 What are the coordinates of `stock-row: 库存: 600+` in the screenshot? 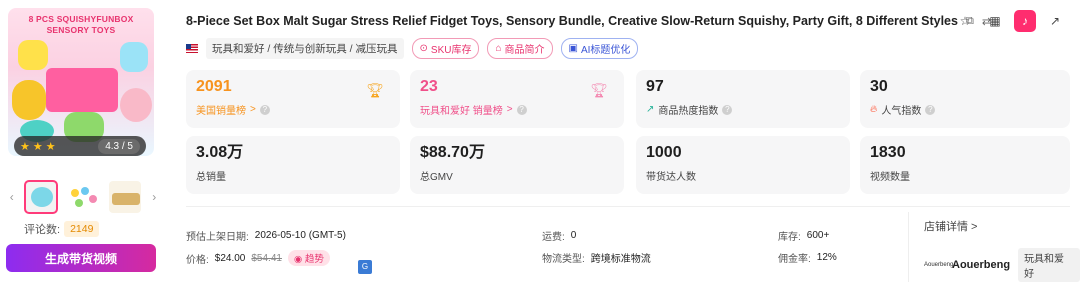 It's located at (803, 235).